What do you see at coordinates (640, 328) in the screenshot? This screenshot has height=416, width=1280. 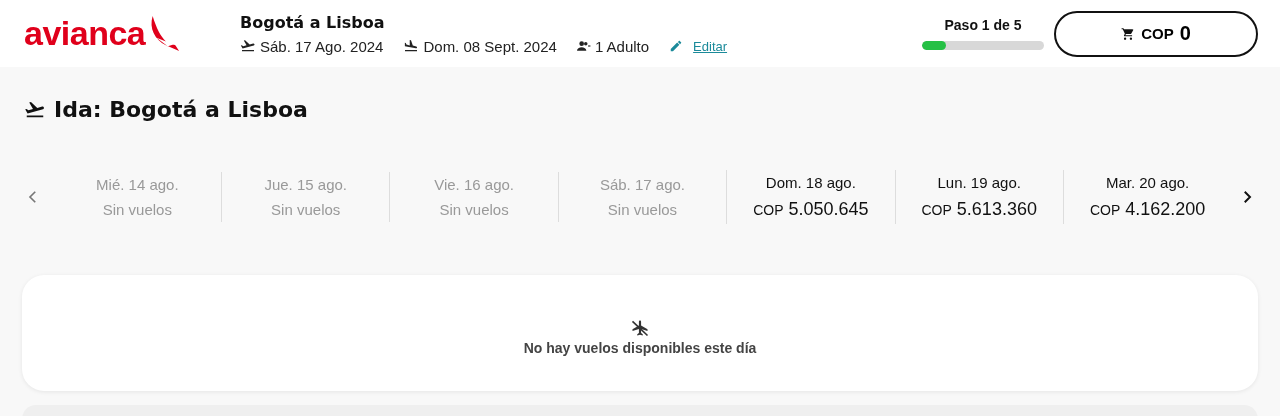 I see `no-flight-icon` at bounding box center [640, 328].